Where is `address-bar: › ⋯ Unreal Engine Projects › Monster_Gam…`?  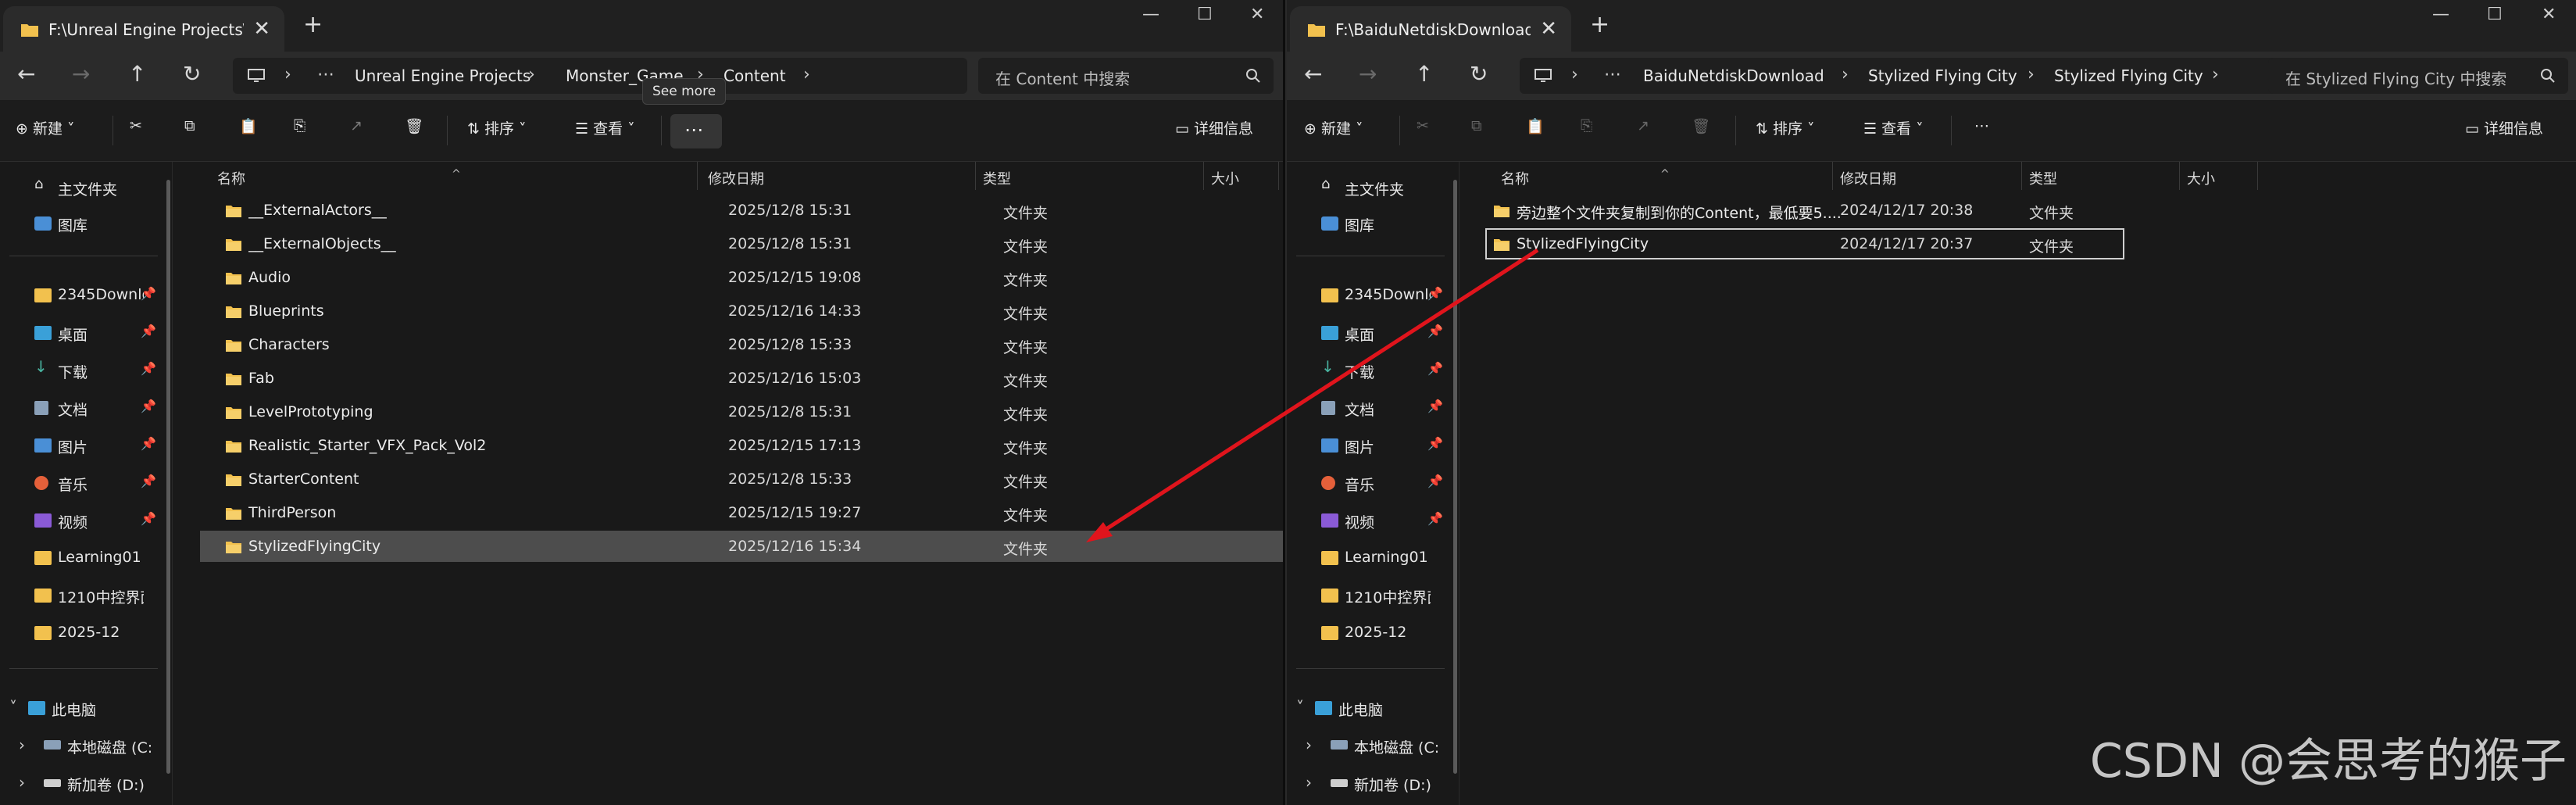
address-bar: › ⋯ Unreal Engine Projects › Monster_Gam… is located at coordinates (600, 76).